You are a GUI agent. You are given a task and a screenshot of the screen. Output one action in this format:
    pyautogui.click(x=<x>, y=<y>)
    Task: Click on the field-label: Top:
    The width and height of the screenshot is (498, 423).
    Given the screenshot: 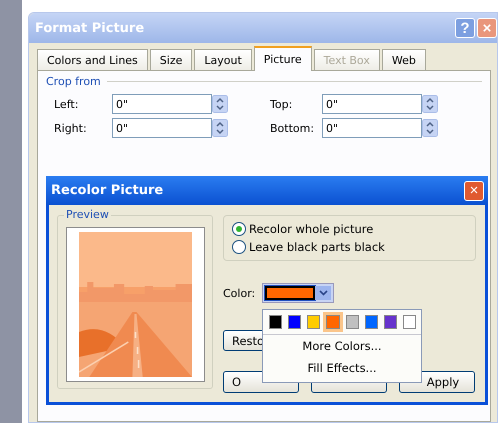 What is the action you would take?
    pyautogui.click(x=282, y=104)
    